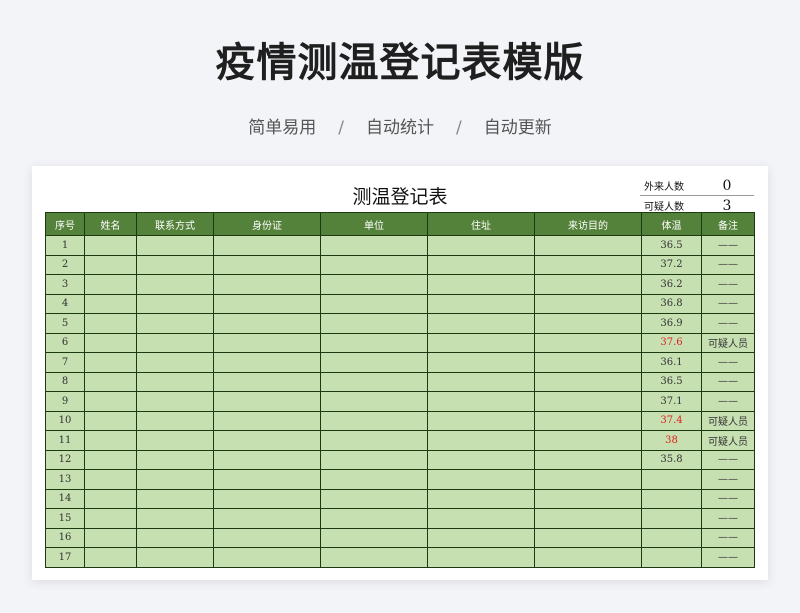  What do you see at coordinates (65, 537) in the screenshot?
I see `cell-seq: 16` at bounding box center [65, 537].